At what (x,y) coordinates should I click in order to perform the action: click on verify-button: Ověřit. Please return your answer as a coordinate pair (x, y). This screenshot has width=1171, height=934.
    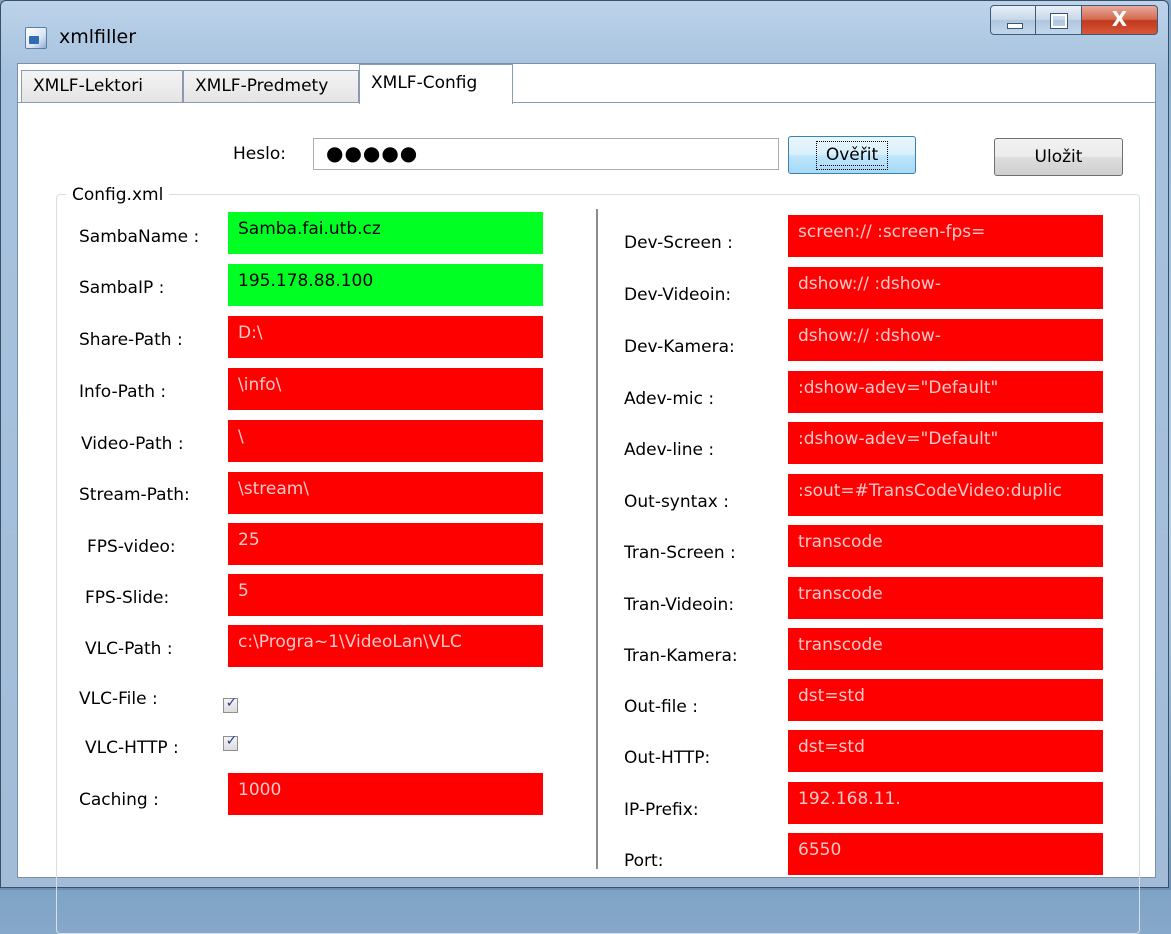
    Looking at the image, I should click on (852, 155).